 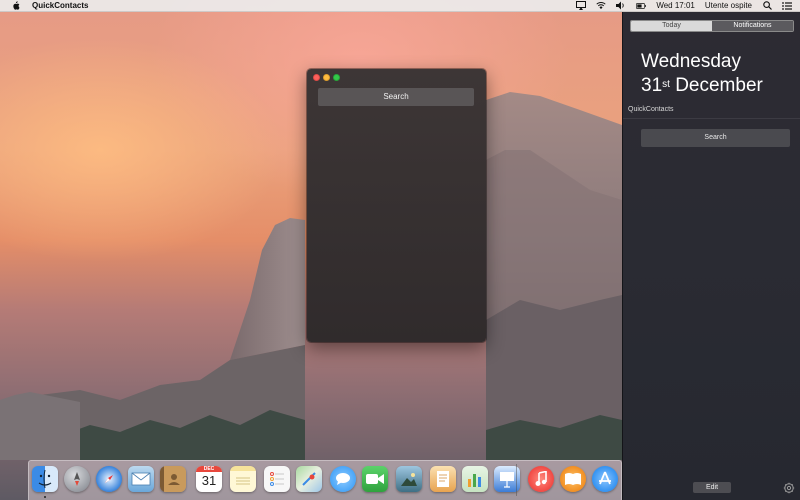 What do you see at coordinates (77, 479) in the screenshot?
I see `launchpad-icon` at bounding box center [77, 479].